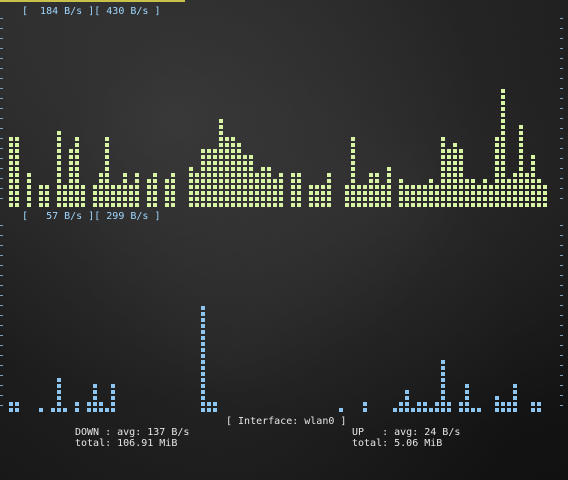 The width and height of the screenshot is (568, 480). I want to click on up-avg-stat: UP : avg: 24 B/s, so click(406, 432).